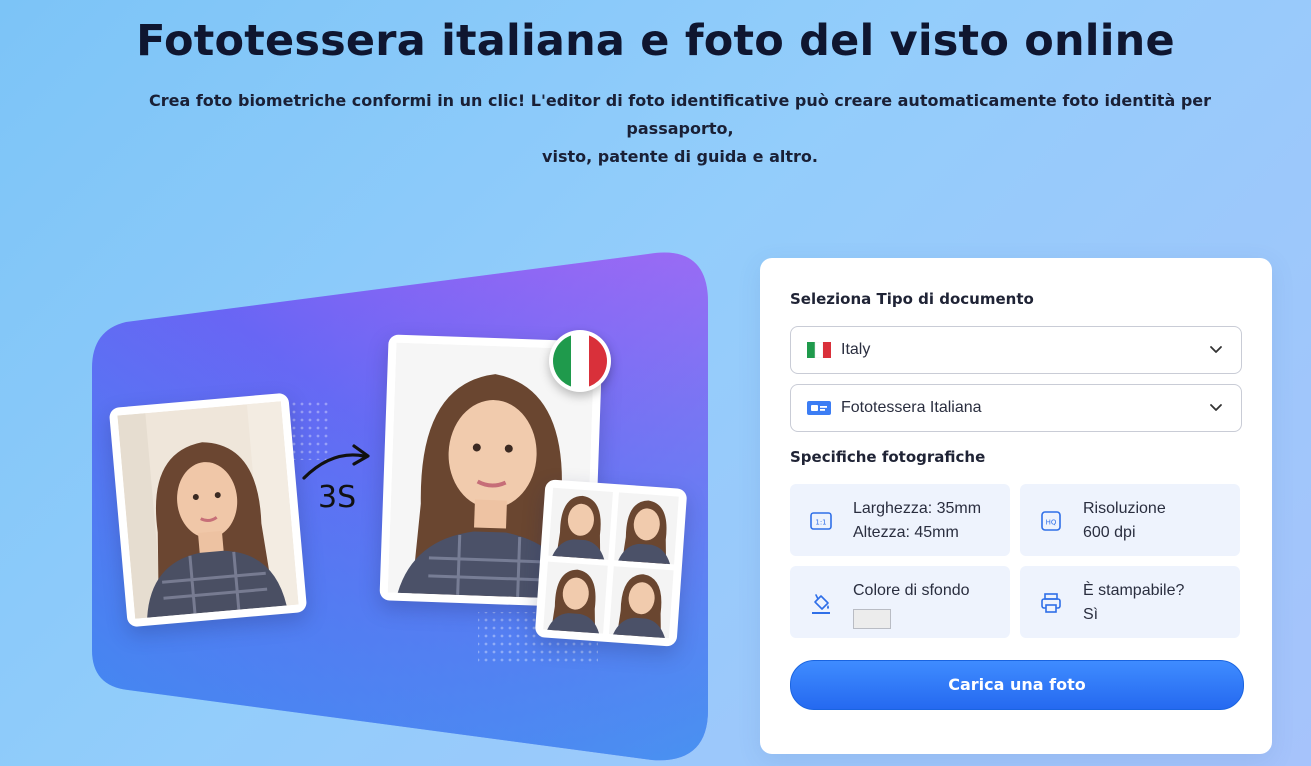 The image size is (1311, 766). What do you see at coordinates (911, 590) in the screenshot?
I see `spec-background-label: Colore di sfondo` at bounding box center [911, 590].